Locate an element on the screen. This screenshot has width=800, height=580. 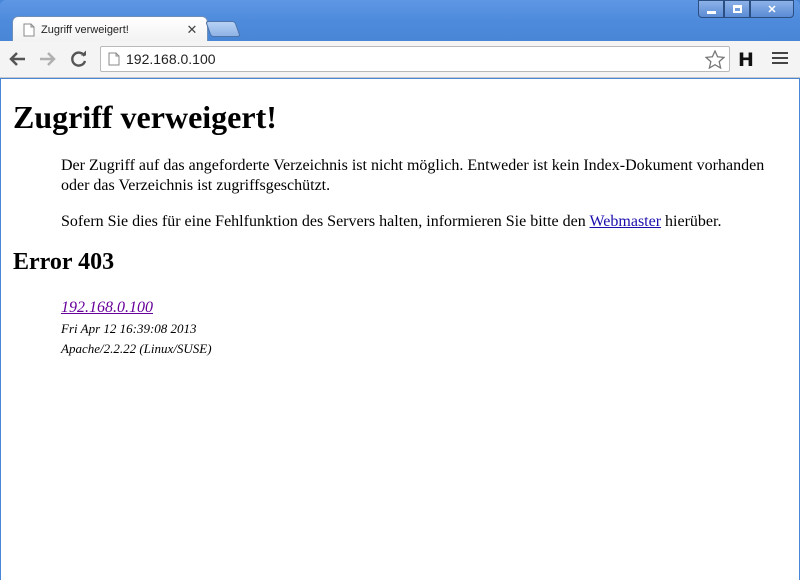
back-icon is located at coordinates (17, 59).